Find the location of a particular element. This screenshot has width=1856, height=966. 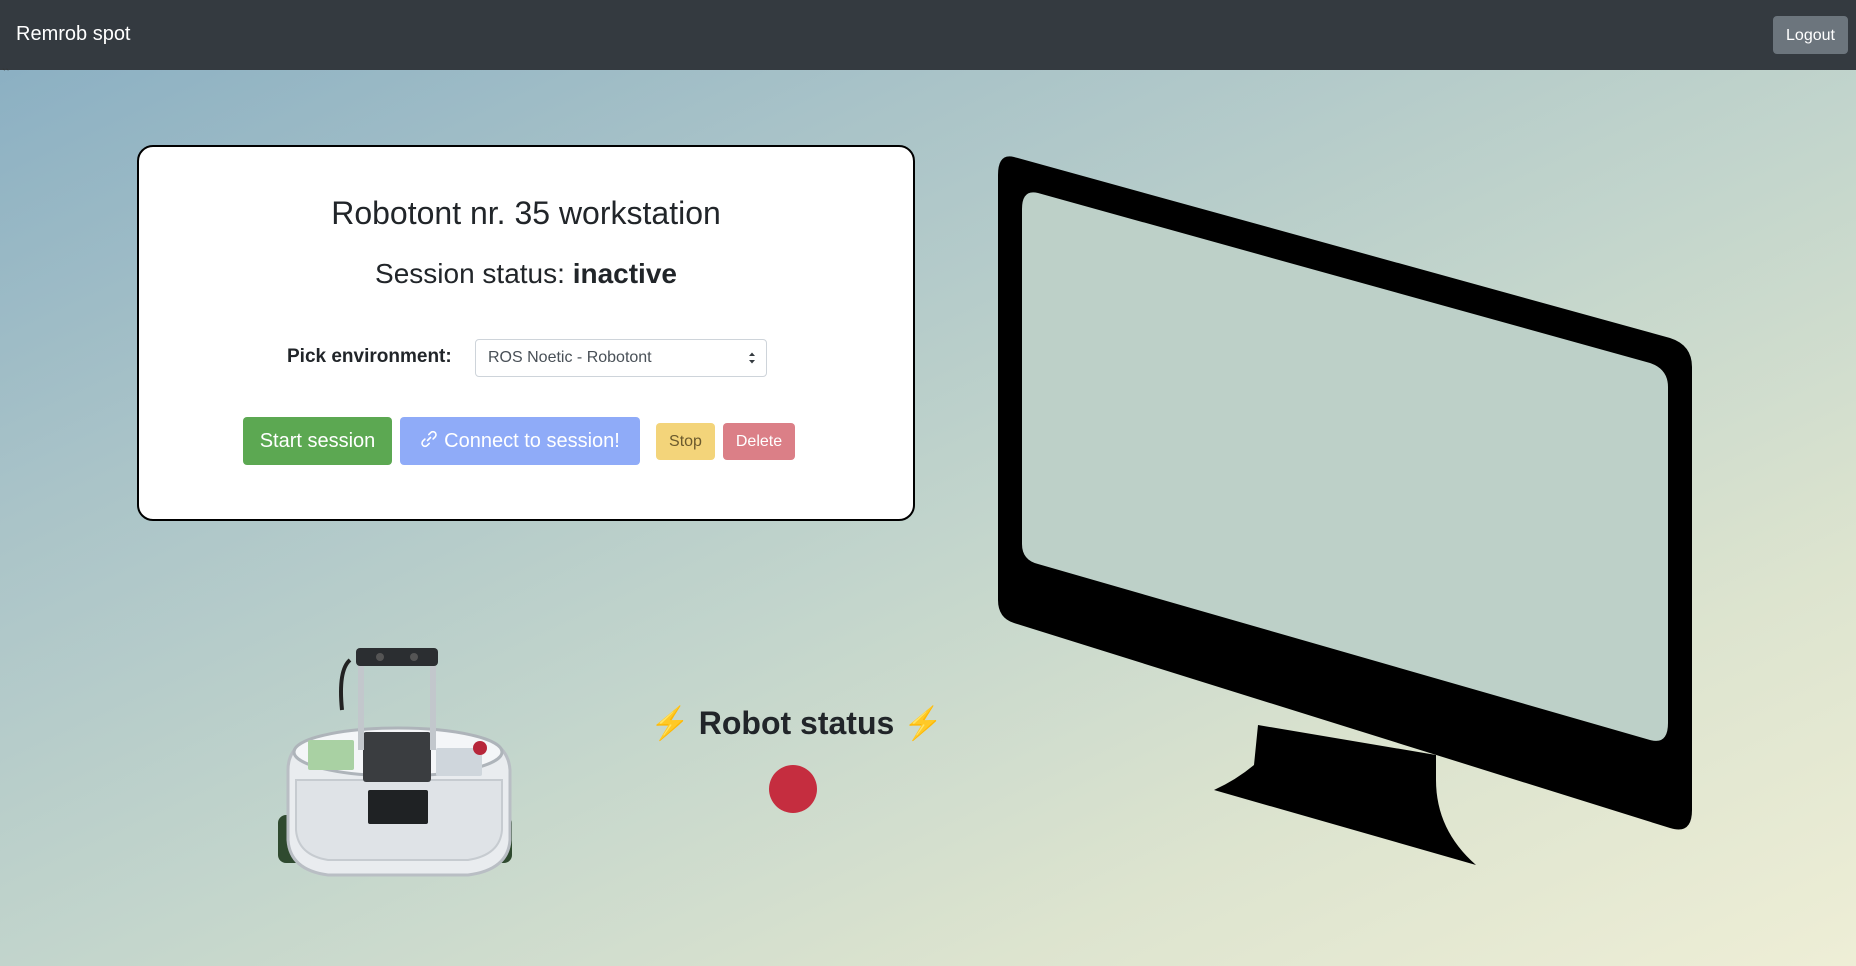

caret-updown-icon is located at coordinates (752, 358).